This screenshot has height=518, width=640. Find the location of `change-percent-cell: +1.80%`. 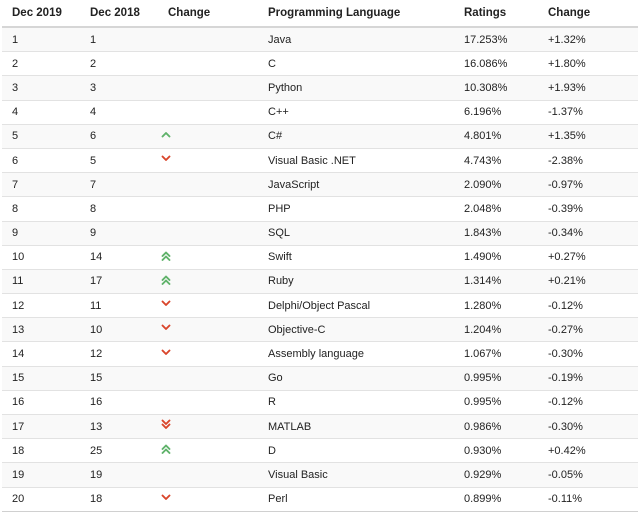

change-percent-cell: +1.80% is located at coordinates (588, 64).